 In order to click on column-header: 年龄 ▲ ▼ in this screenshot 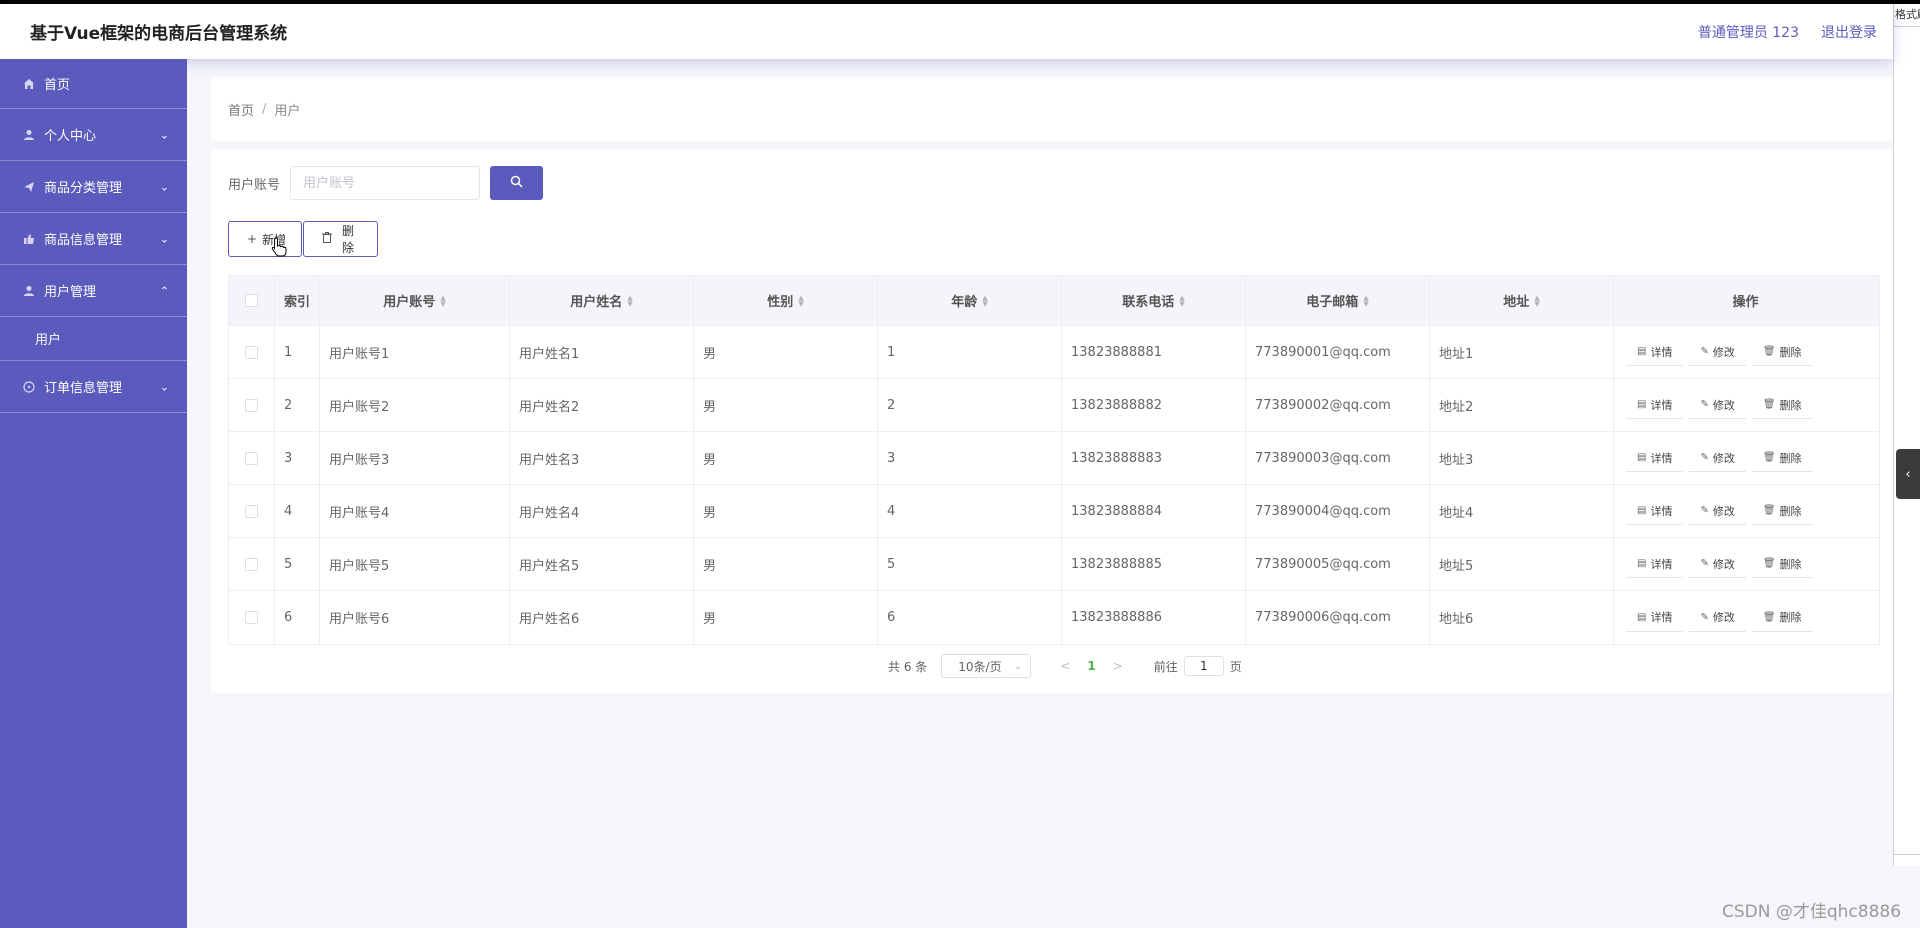, I will do `click(970, 300)`.